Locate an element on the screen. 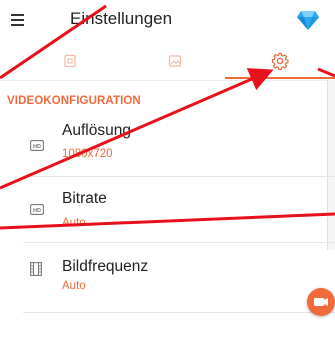 This screenshot has width=335, height=338. setting-label: Bitrate is located at coordinates (84, 198).